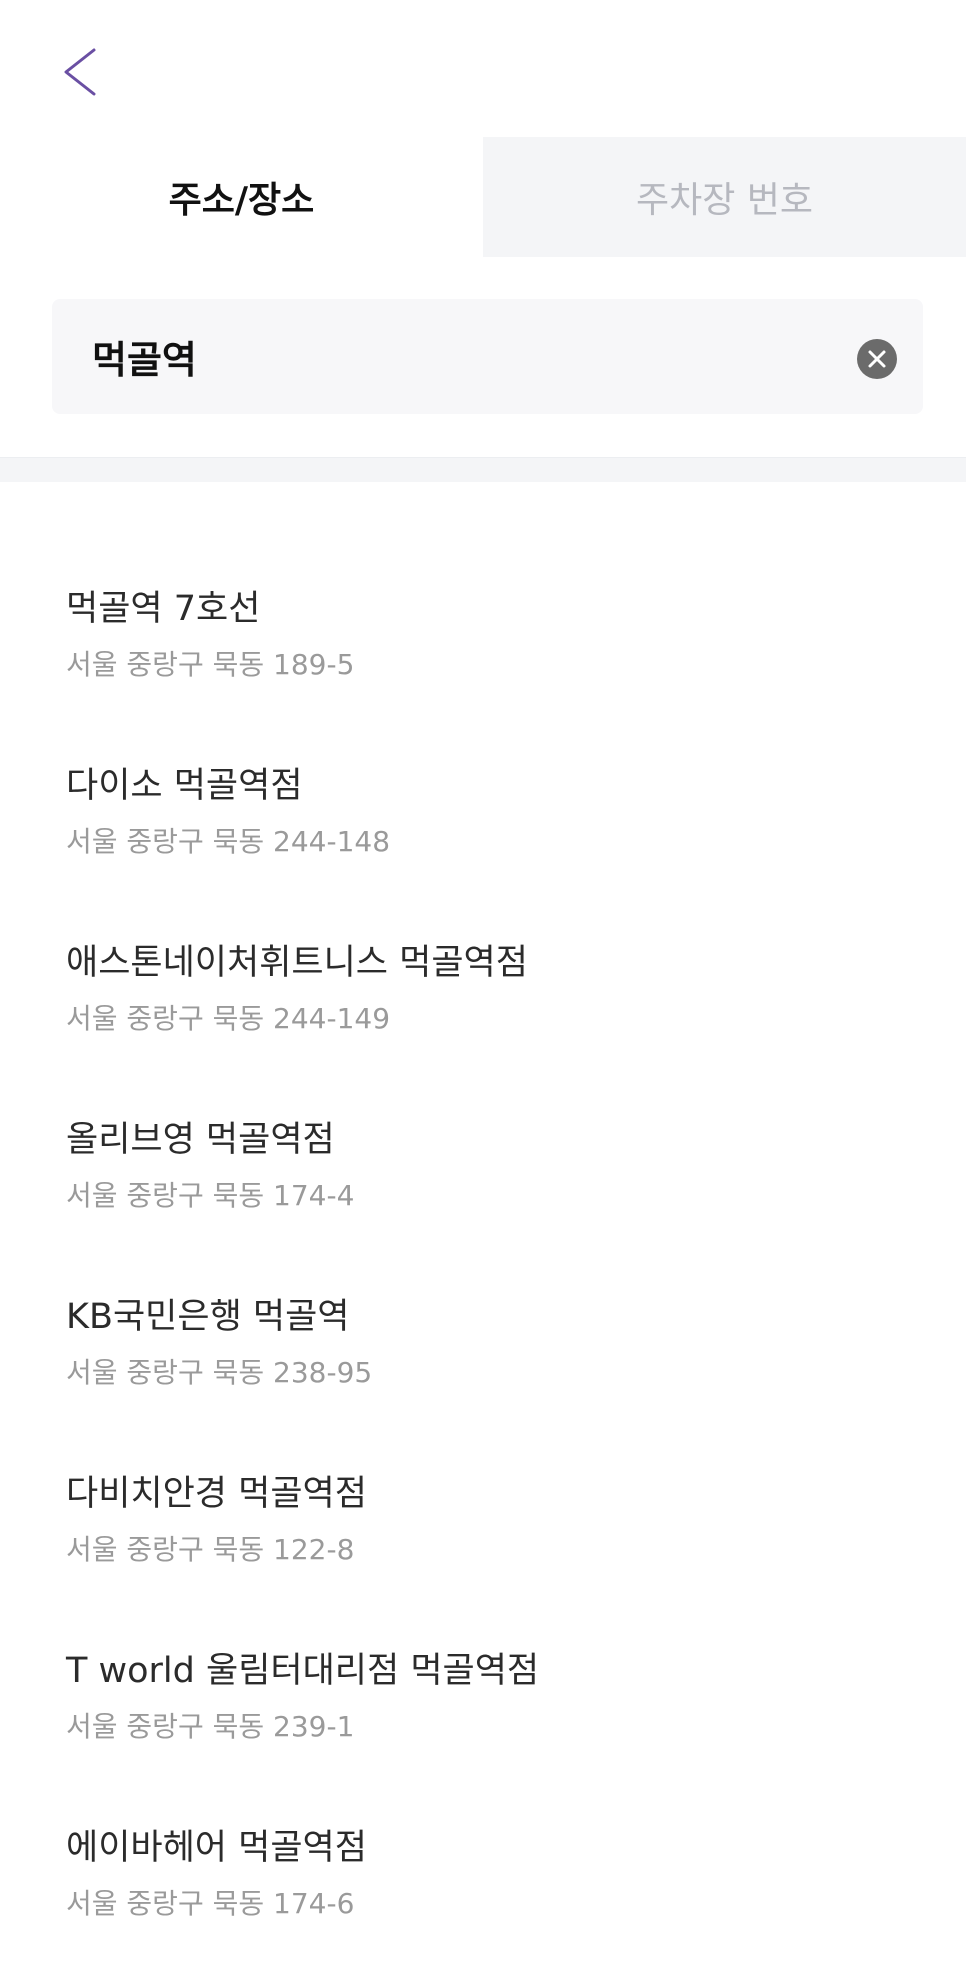 The image size is (966, 1976). Describe the element at coordinates (228, 1018) in the screenshot. I see `result-address: 서울 중랑구 묵동 244-149` at that location.